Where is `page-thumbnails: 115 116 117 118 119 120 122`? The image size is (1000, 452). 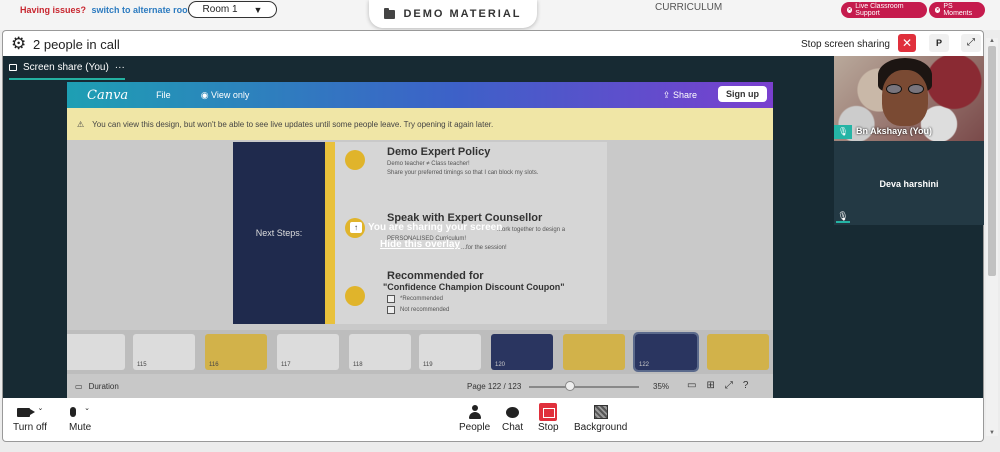
page-thumbnails: 115 116 117 118 119 120 122 is located at coordinates (420, 352).